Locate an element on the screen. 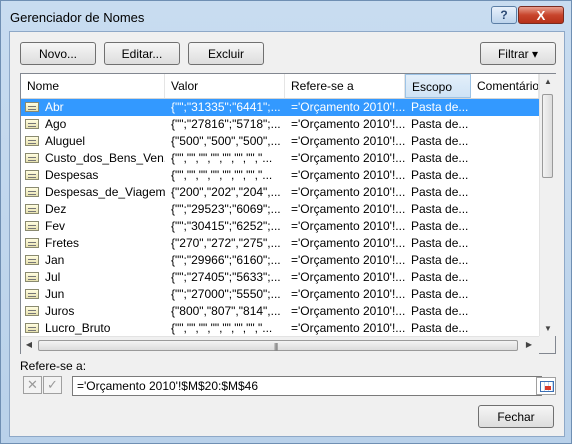 The height and width of the screenshot is (444, 572). column-header-name: Nome is located at coordinates (93, 86).